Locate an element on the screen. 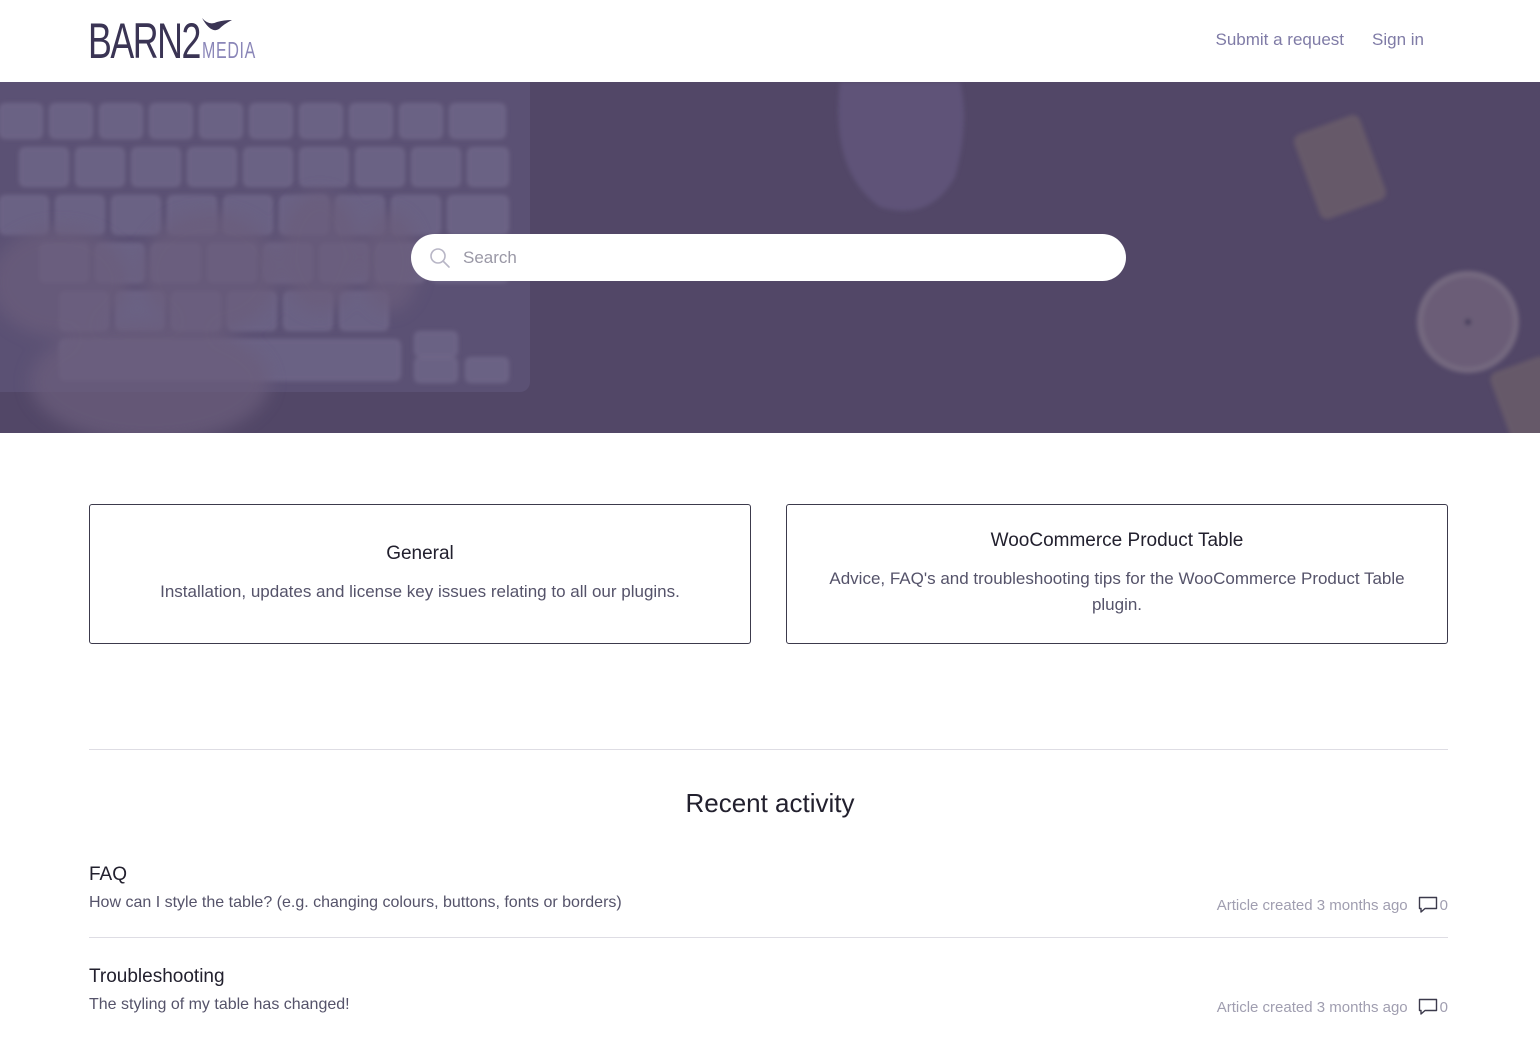 Image resolution: width=1540 pixels, height=1038 pixels. sign-in-link: Sign in is located at coordinates (1398, 40).